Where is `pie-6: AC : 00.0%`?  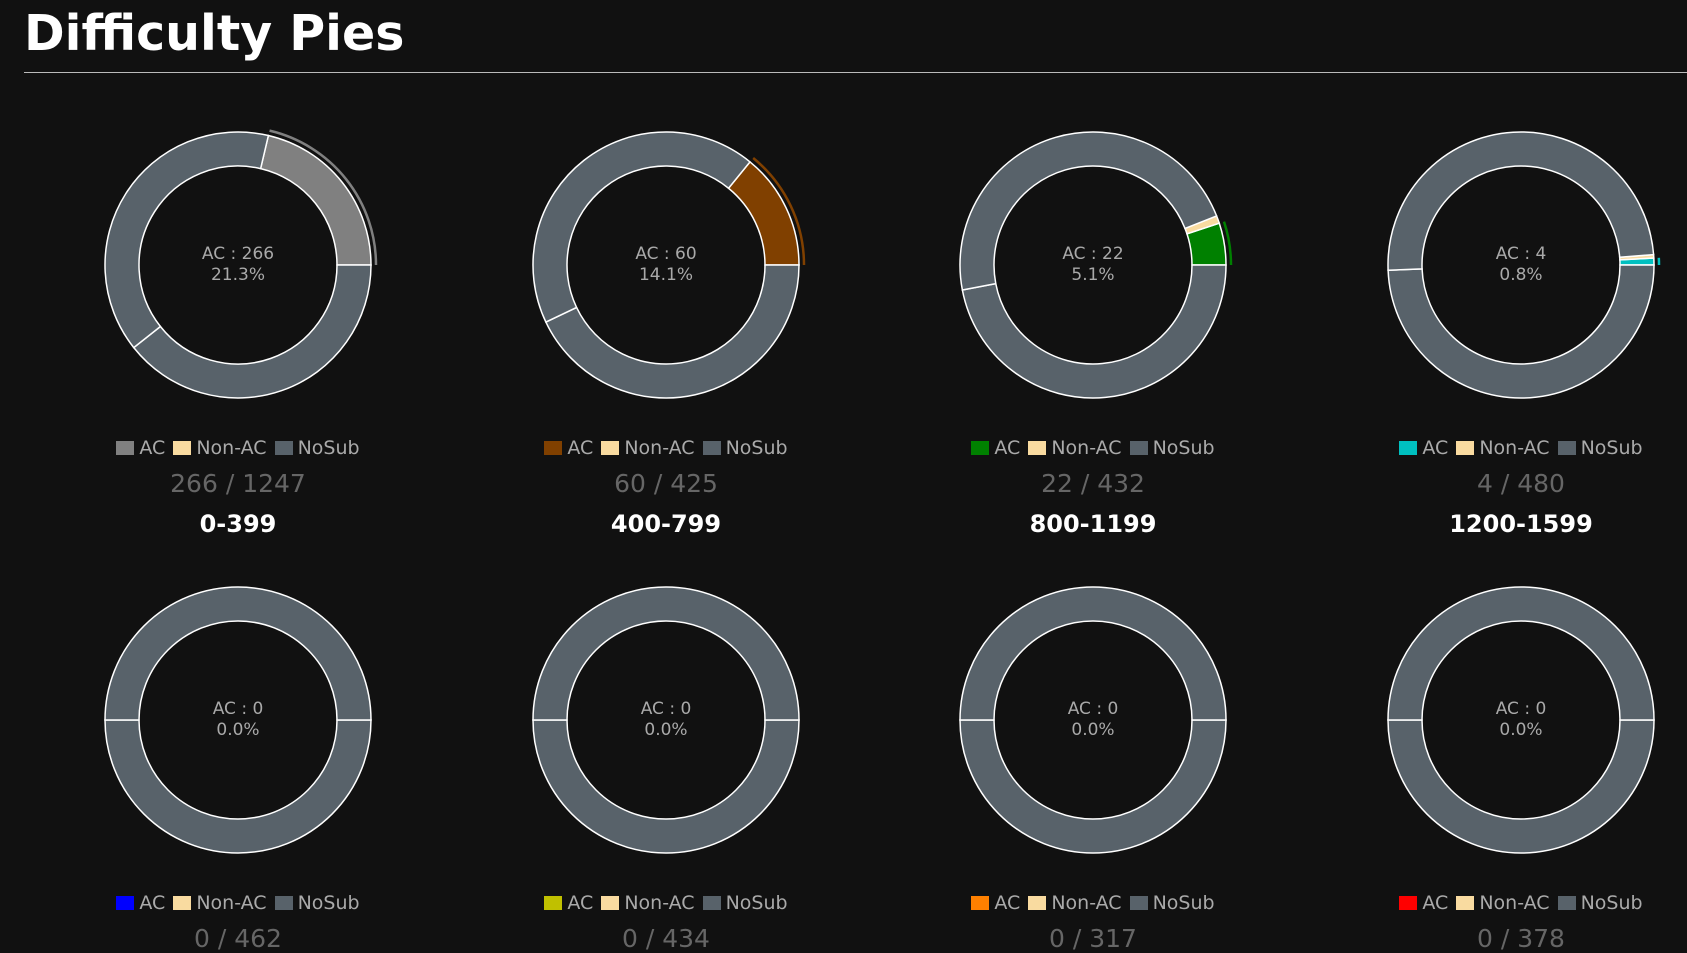 pie-6: AC : 00.0% is located at coordinates (666, 720).